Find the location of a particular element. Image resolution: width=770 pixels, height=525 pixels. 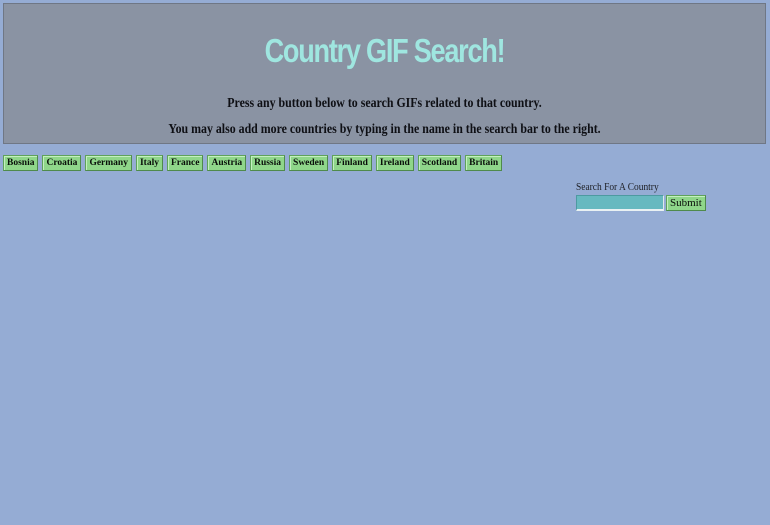

page-title: Country GIF Search! is located at coordinates (385, 50).